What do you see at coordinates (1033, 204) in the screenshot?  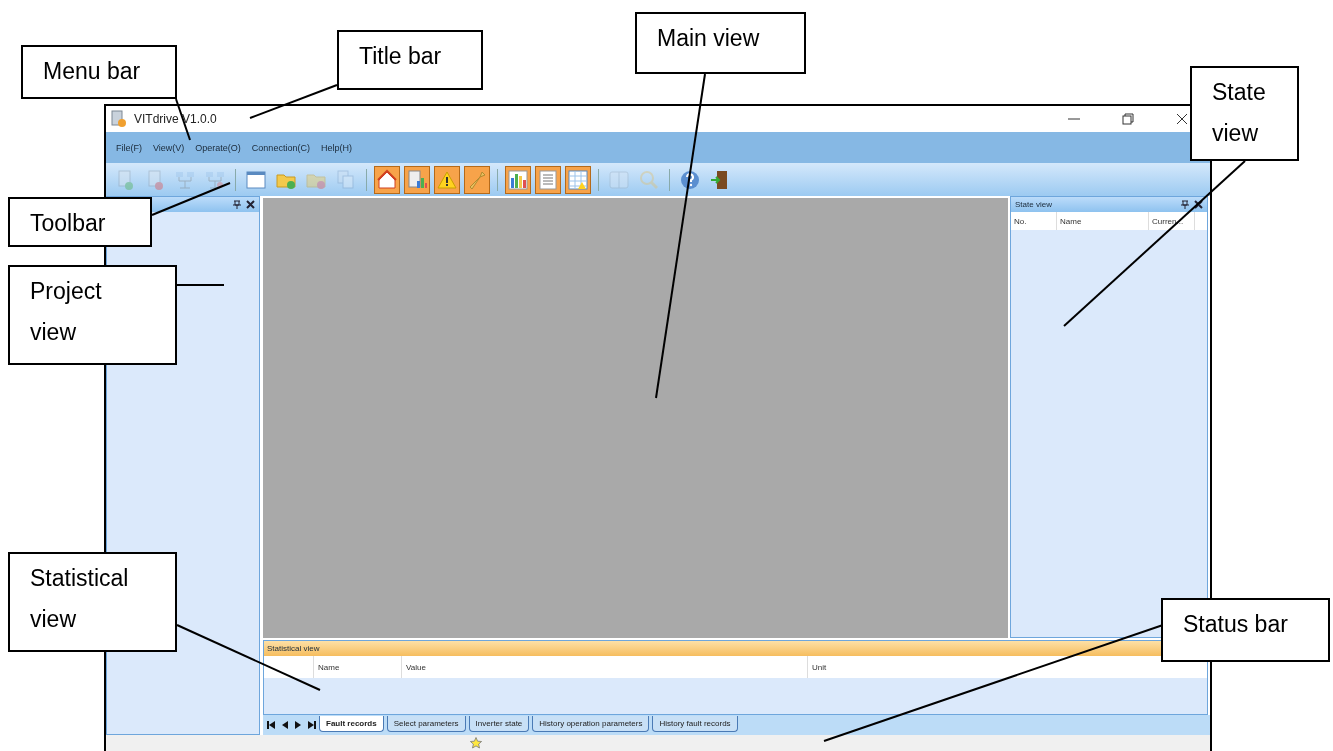 I see `panel-title: State view` at bounding box center [1033, 204].